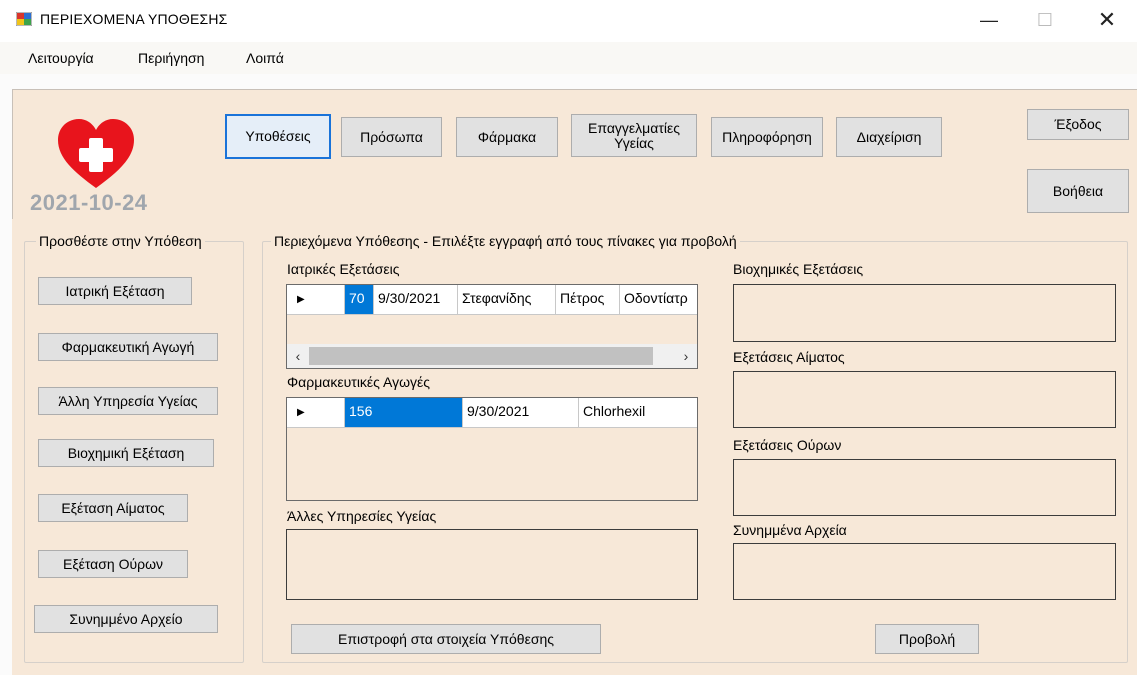 The image size is (1137, 675). Describe the element at coordinates (492, 449) in the screenshot. I see `pharma-treatments-grid: ▶ 156 9/30/2021 Chlorhexil` at that location.